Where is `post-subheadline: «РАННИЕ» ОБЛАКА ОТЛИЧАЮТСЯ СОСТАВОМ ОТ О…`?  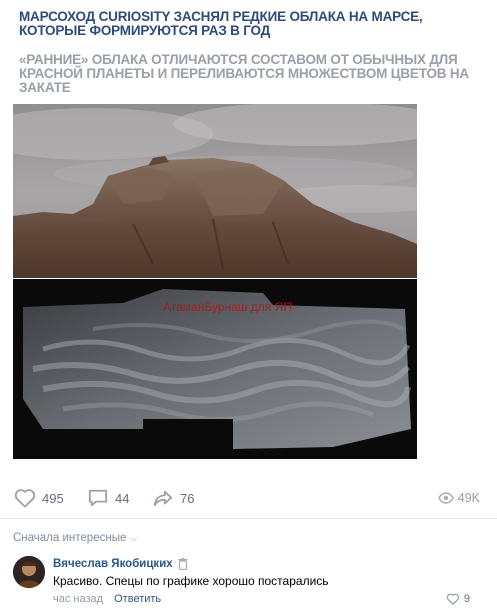 post-subheadline: «РАННИЕ» ОБЛАКА ОТЛИЧАЮТСЯ СОСТАВОМ ОТ О… is located at coordinates (244, 73).